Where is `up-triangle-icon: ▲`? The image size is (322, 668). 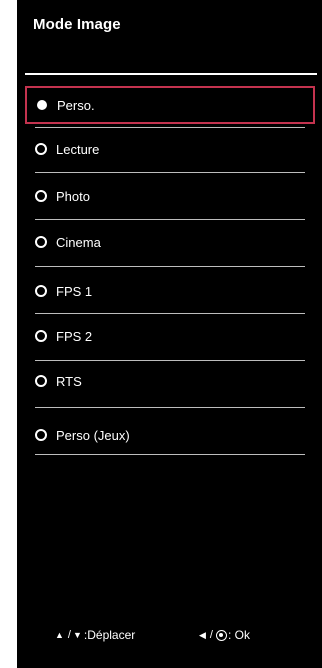
up-triangle-icon: ▲ is located at coordinates (59, 635).